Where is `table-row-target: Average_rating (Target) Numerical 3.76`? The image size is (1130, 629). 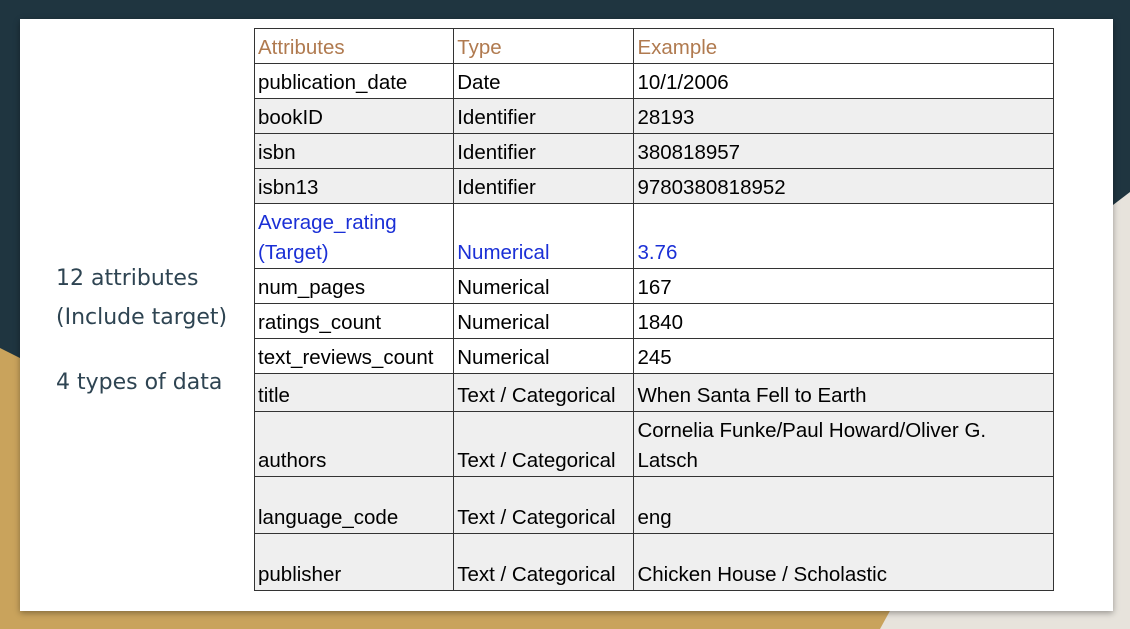
table-row-target: Average_rating (Target) Numerical 3.76 is located at coordinates (653, 236).